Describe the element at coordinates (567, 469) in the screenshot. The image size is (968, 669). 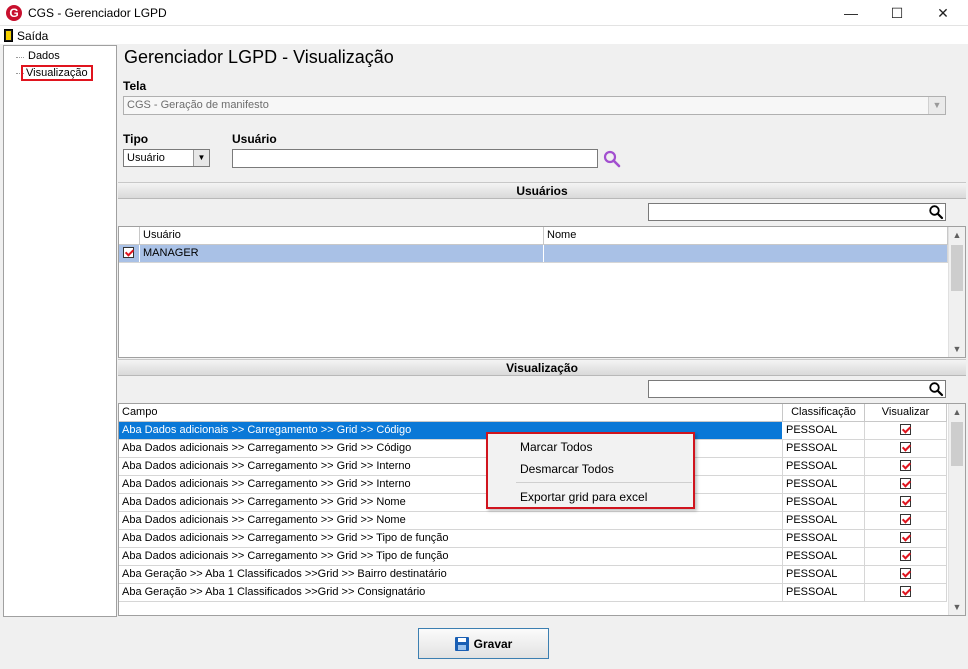
I see `menu-item-desmarcar-todos: Desmarcar Todos` at that location.